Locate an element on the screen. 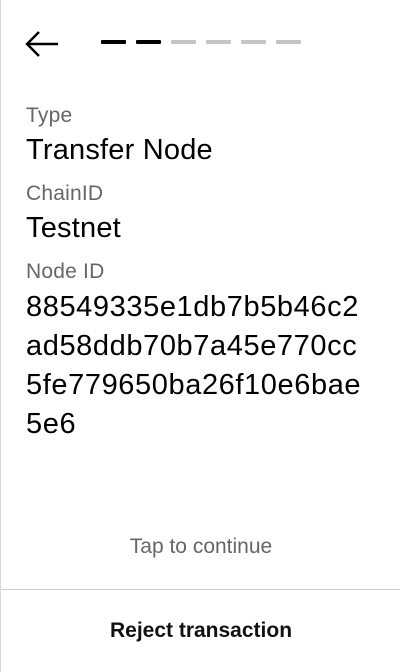  back-button is located at coordinates (42, 44).